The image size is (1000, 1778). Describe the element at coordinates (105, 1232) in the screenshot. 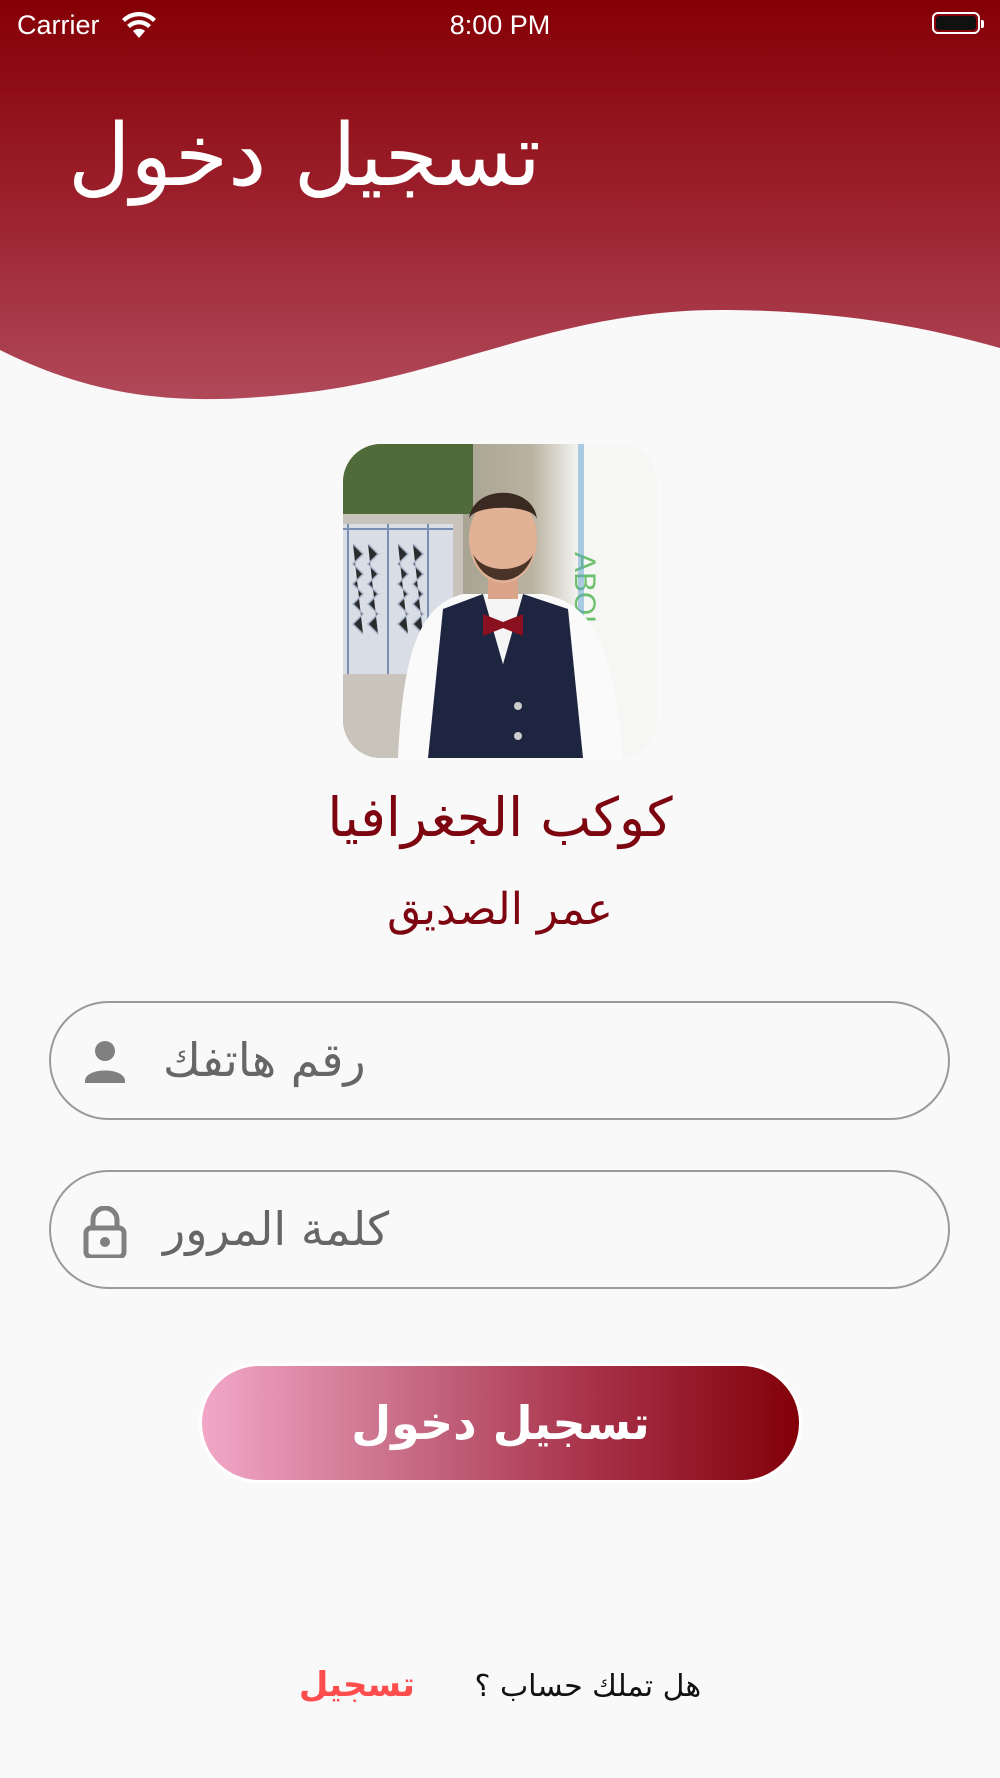

I see `lock-icon` at that location.